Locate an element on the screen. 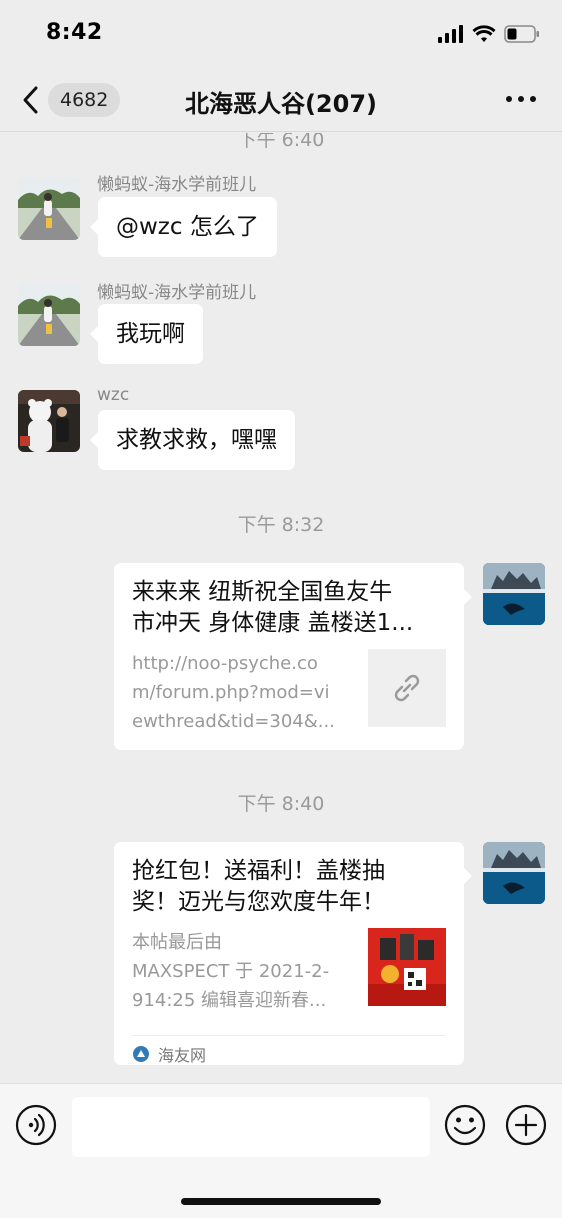  link-icon is located at coordinates (407, 688).